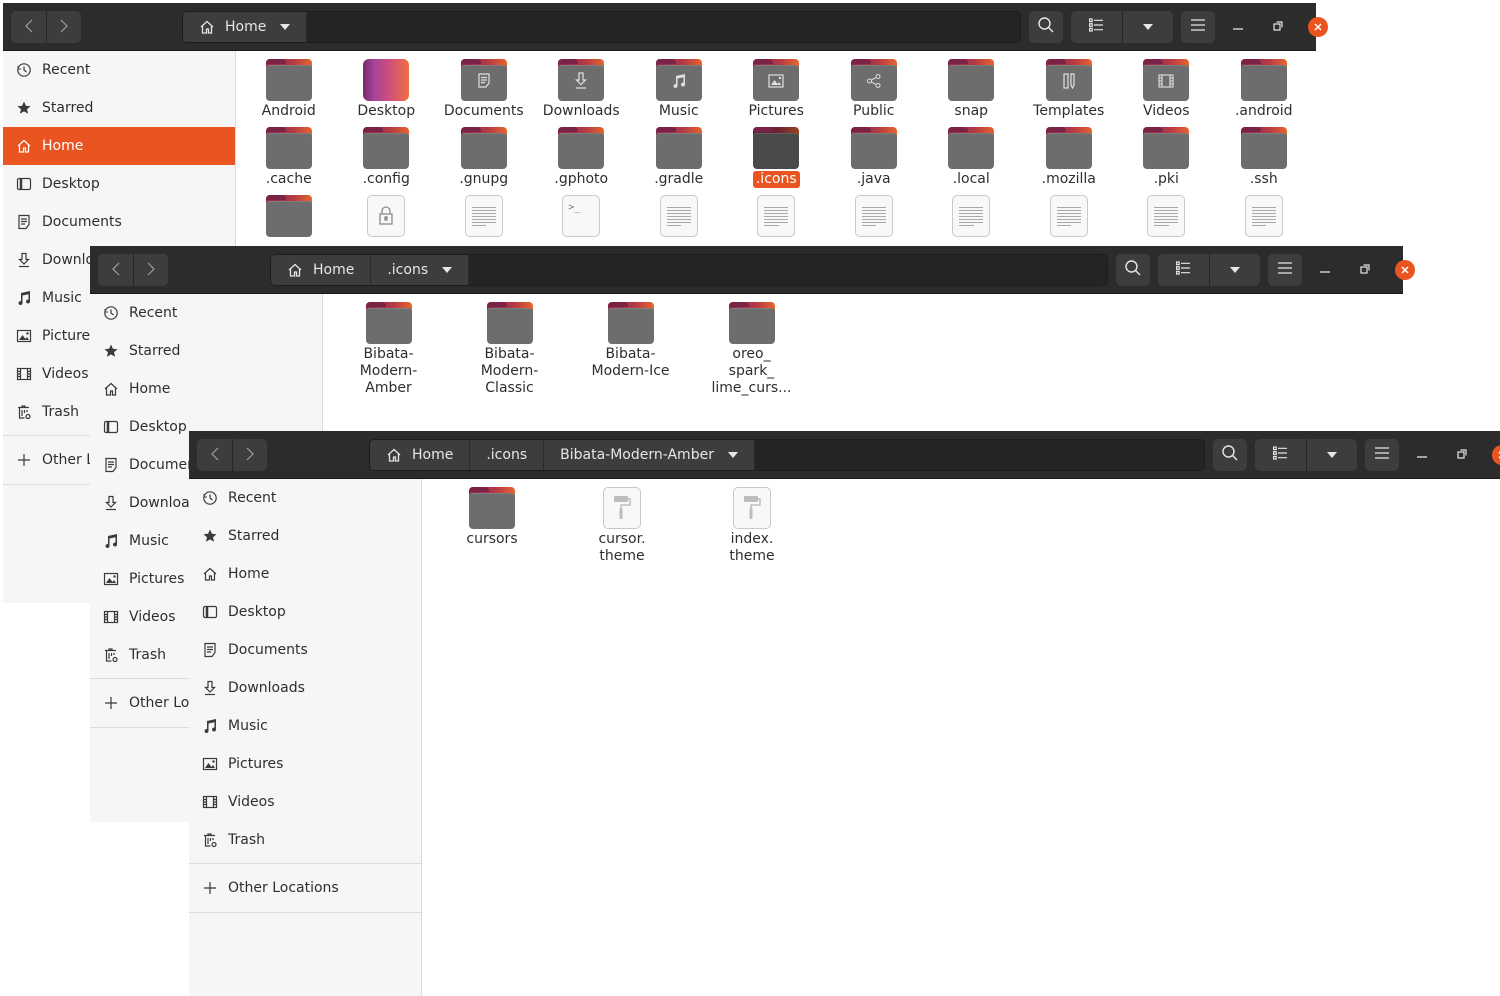  I want to click on file-item: .config, so click(387, 157).